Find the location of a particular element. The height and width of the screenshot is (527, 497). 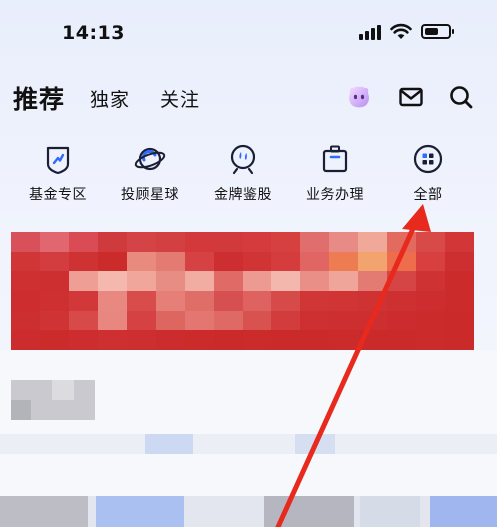

status-time: 14:13 is located at coordinates (93, 33).